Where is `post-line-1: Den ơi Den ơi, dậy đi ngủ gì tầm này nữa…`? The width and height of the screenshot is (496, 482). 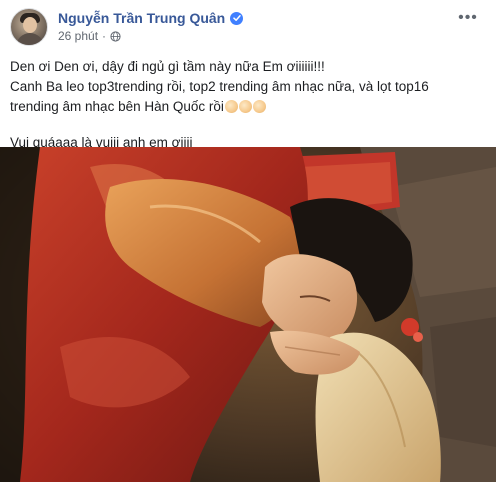 post-line-1: Den ơi Den ơi, dậy đi ngủ gì tầm này nữa… is located at coordinates (167, 66).